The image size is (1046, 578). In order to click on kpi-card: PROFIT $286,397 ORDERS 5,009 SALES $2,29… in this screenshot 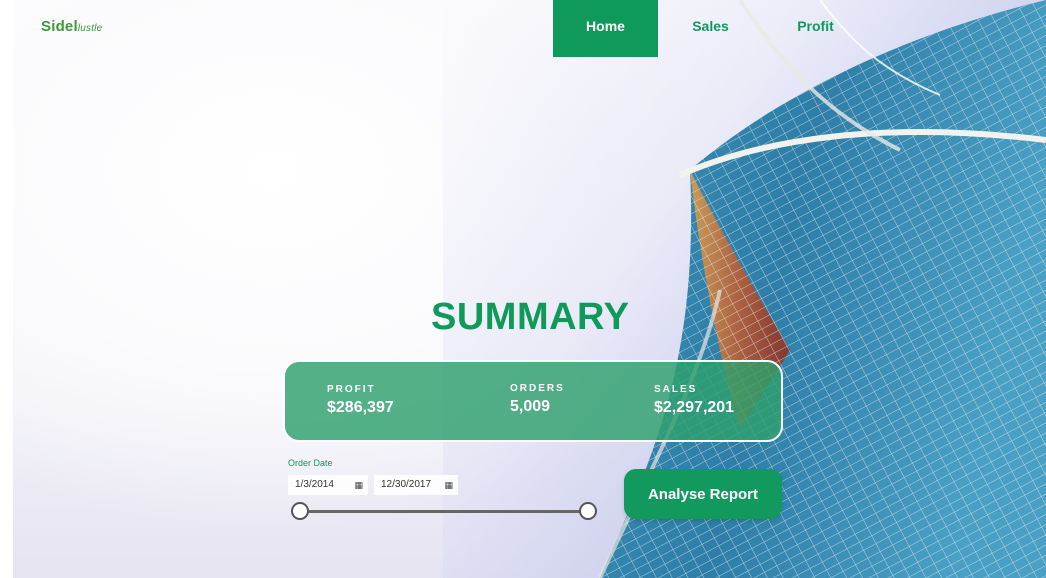, I will do `click(533, 401)`.